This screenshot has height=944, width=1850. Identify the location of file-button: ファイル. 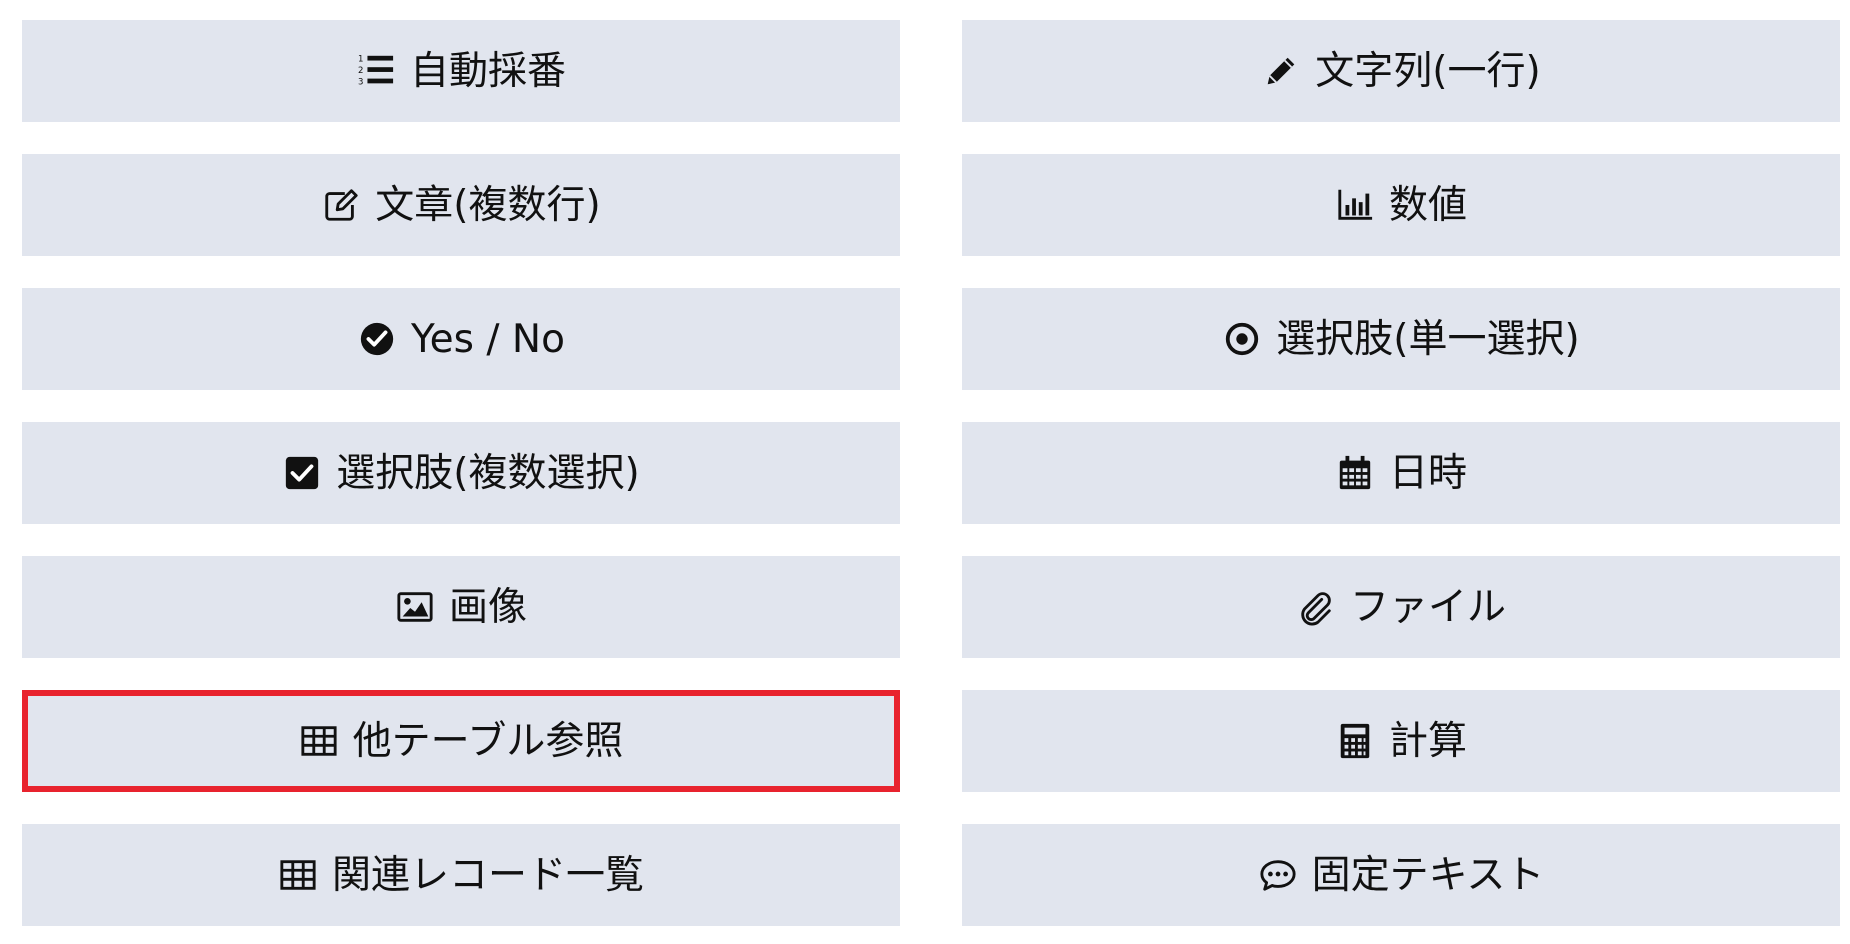
(1401, 607).